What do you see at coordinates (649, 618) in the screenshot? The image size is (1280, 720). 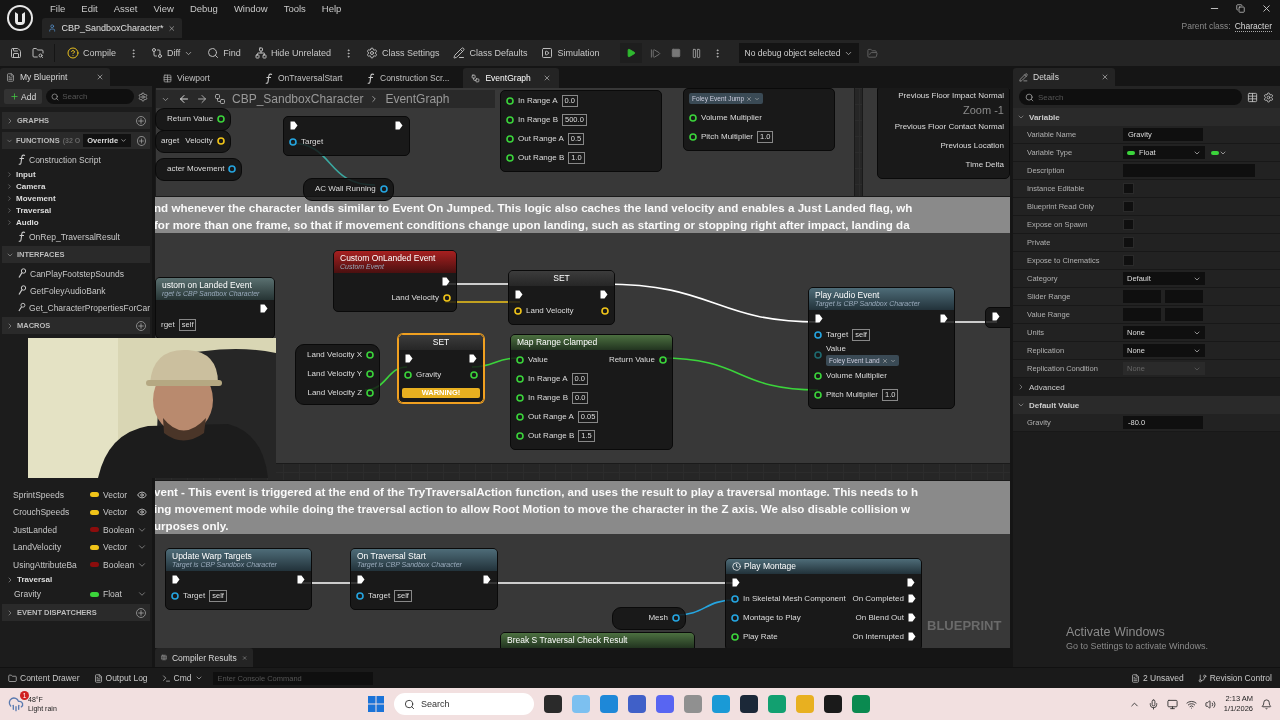 I see `graph-node: Mesh` at bounding box center [649, 618].